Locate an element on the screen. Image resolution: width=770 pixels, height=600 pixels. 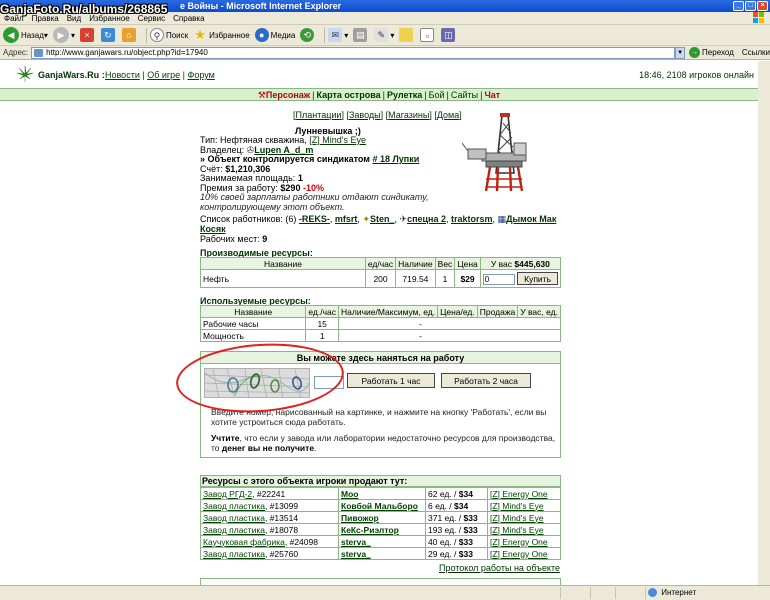
seller-link: КеКс-Риэлтор is located at coordinates (370, 530).